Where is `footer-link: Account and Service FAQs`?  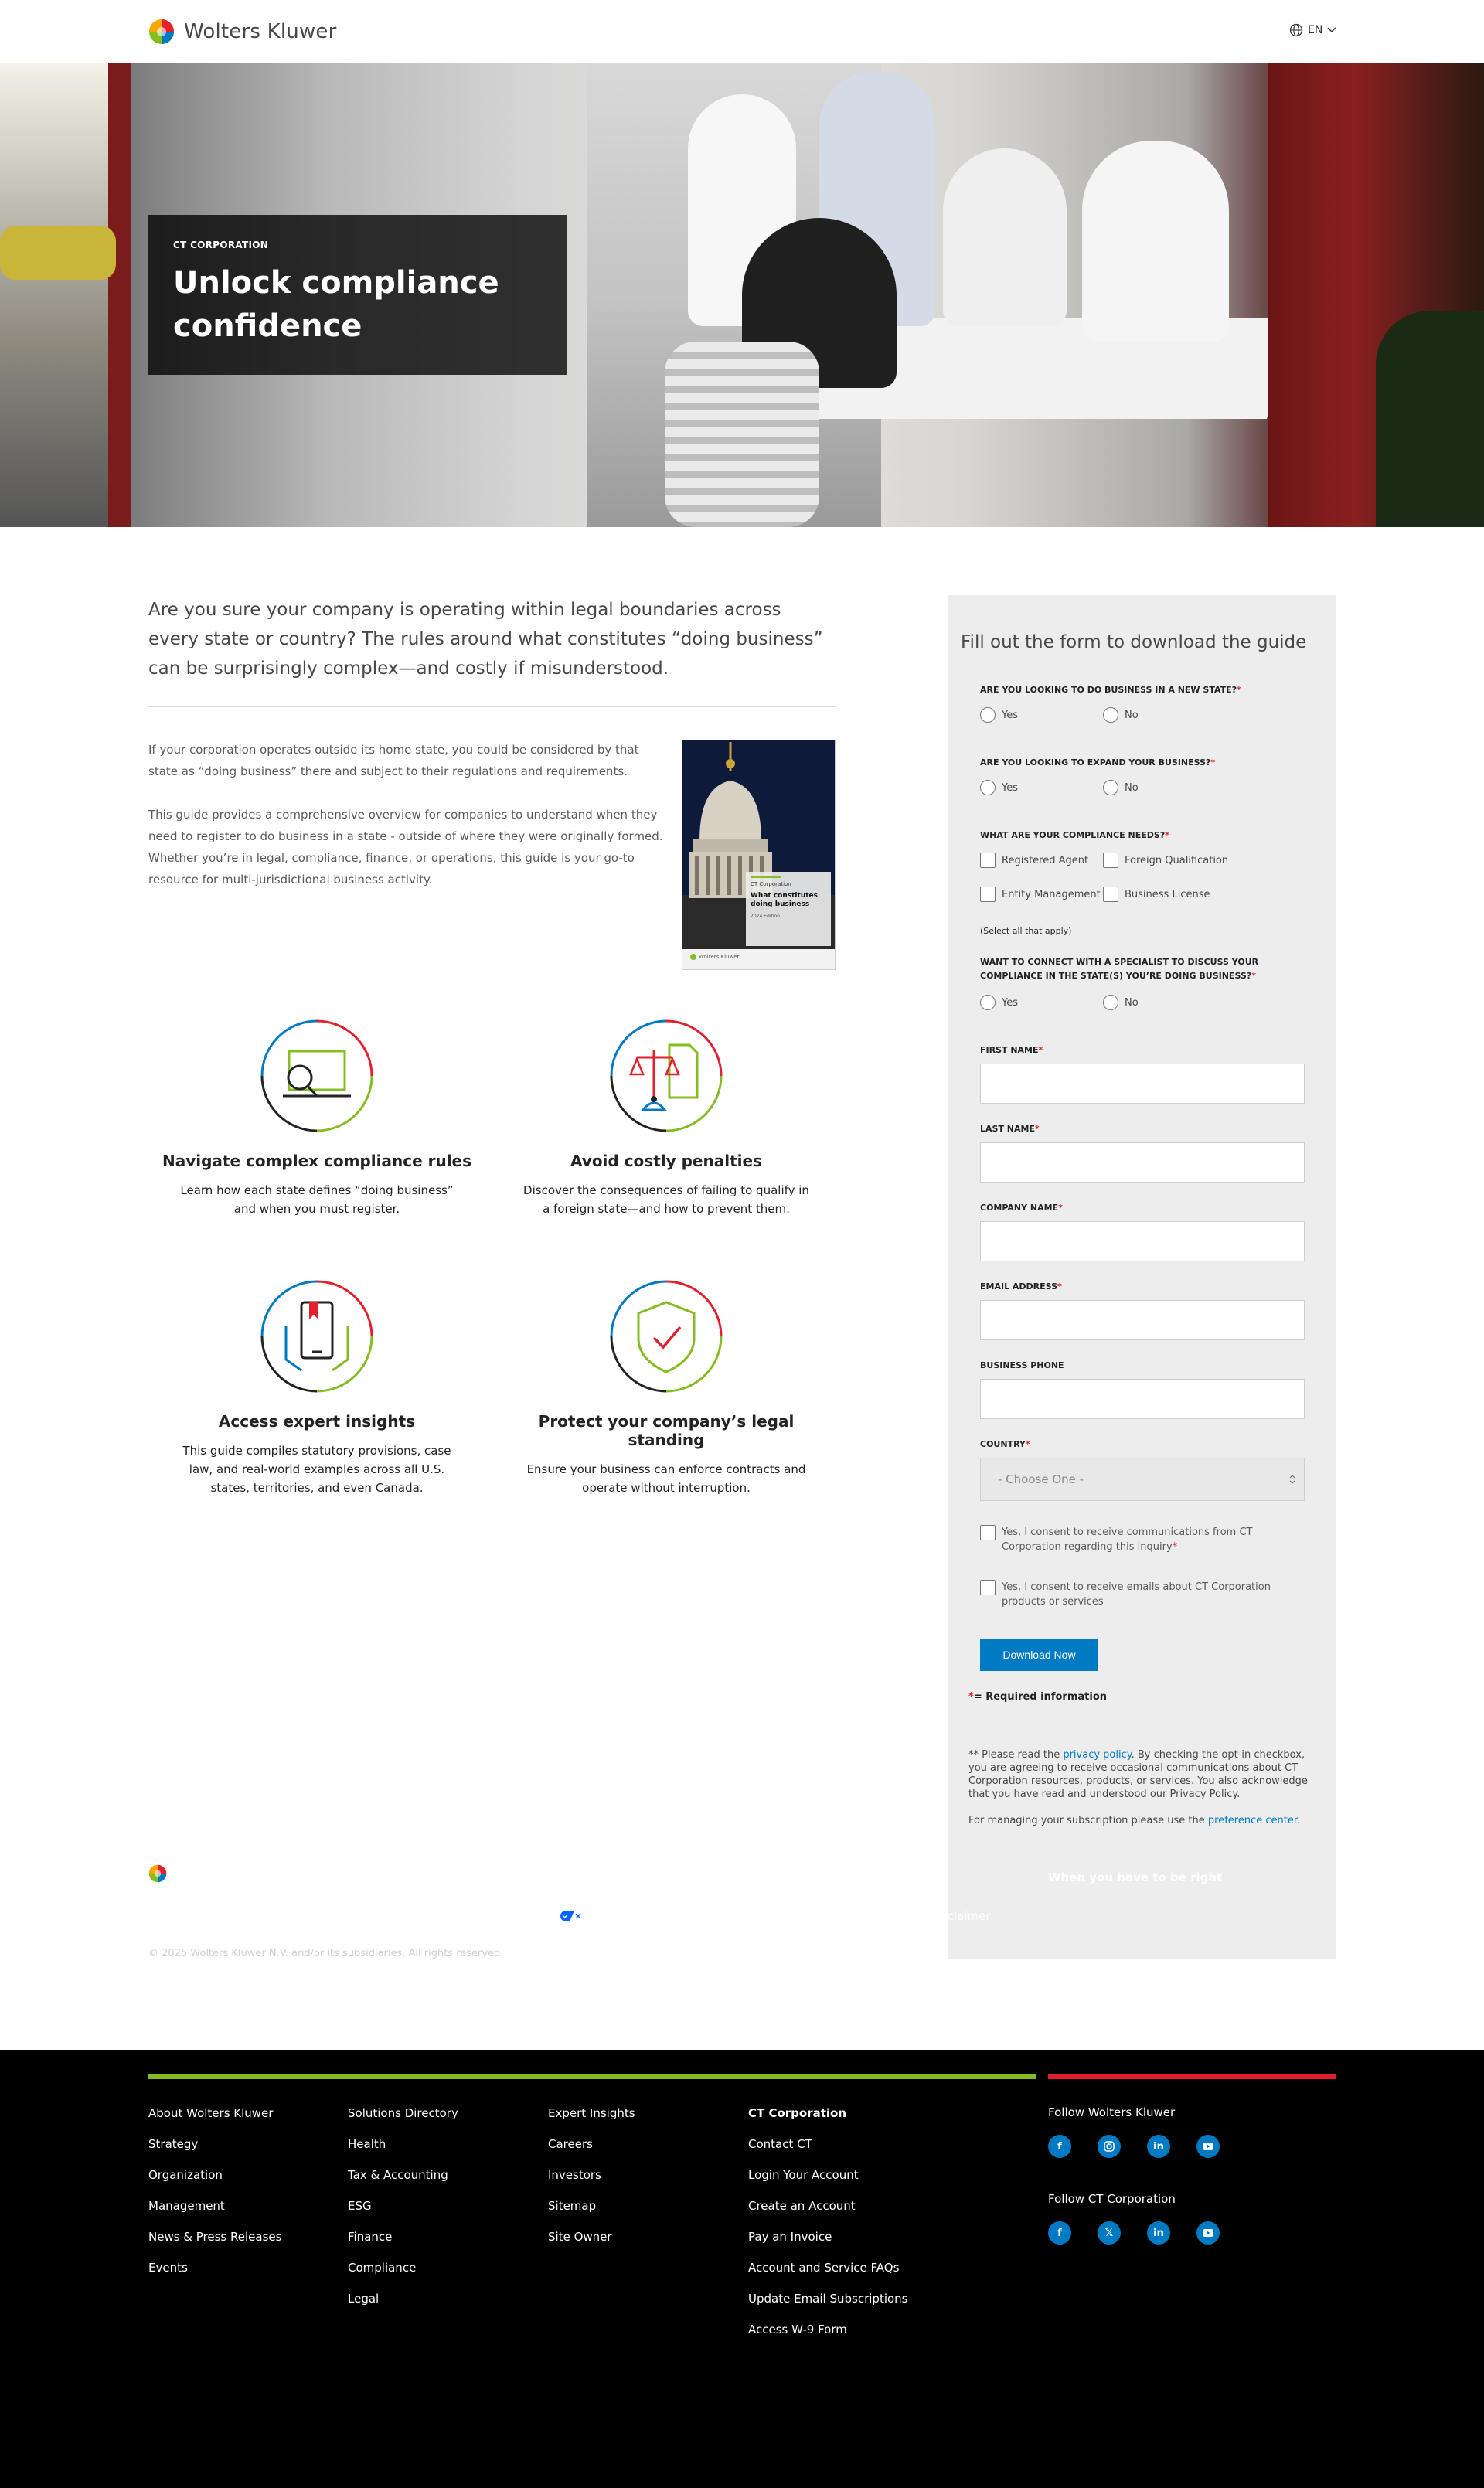 footer-link: Account and Service FAQs is located at coordinates (828, 2267).